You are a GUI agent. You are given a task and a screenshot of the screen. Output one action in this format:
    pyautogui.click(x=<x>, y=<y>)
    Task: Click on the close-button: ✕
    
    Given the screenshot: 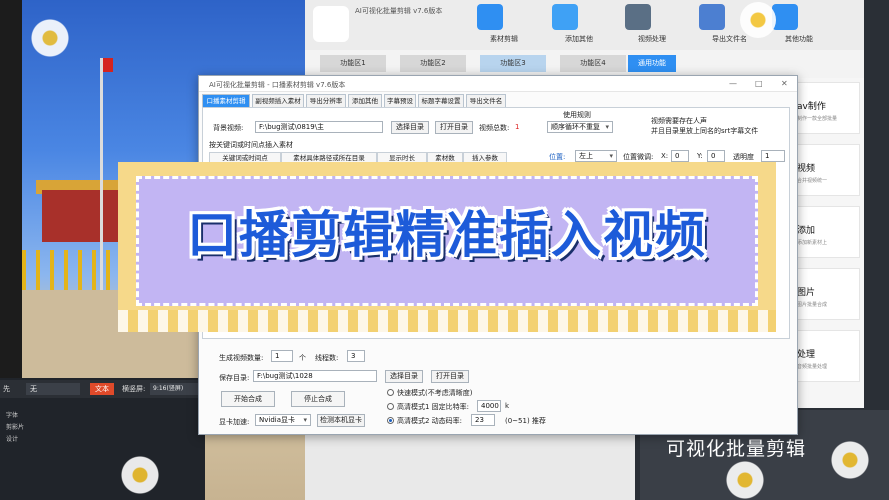 What is the action you would take?
    pyautogui.click(x=784, y=83)
    